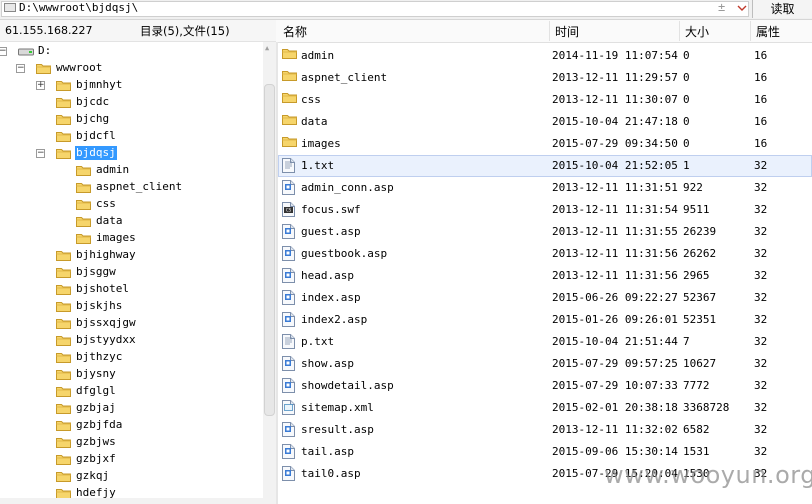 The height and width of the screenshot is (504, 812). What do you see at coordinates (696, 451) in the screenshot?
I see `file-size: 1531` at bounding box center [696, 451].